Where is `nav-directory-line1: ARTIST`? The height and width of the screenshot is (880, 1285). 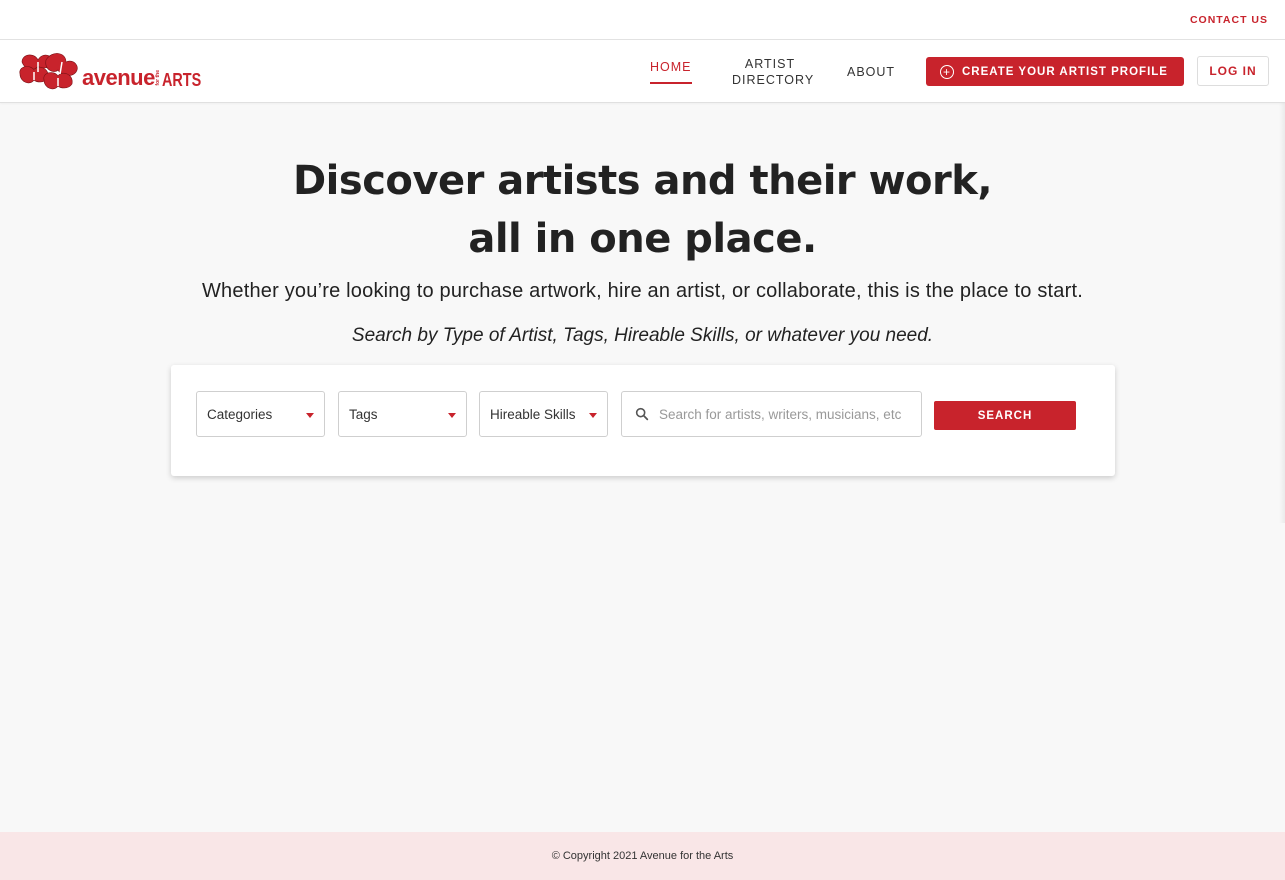
nav-directory-line1: ARTIST is located at coordinates (770, 64).